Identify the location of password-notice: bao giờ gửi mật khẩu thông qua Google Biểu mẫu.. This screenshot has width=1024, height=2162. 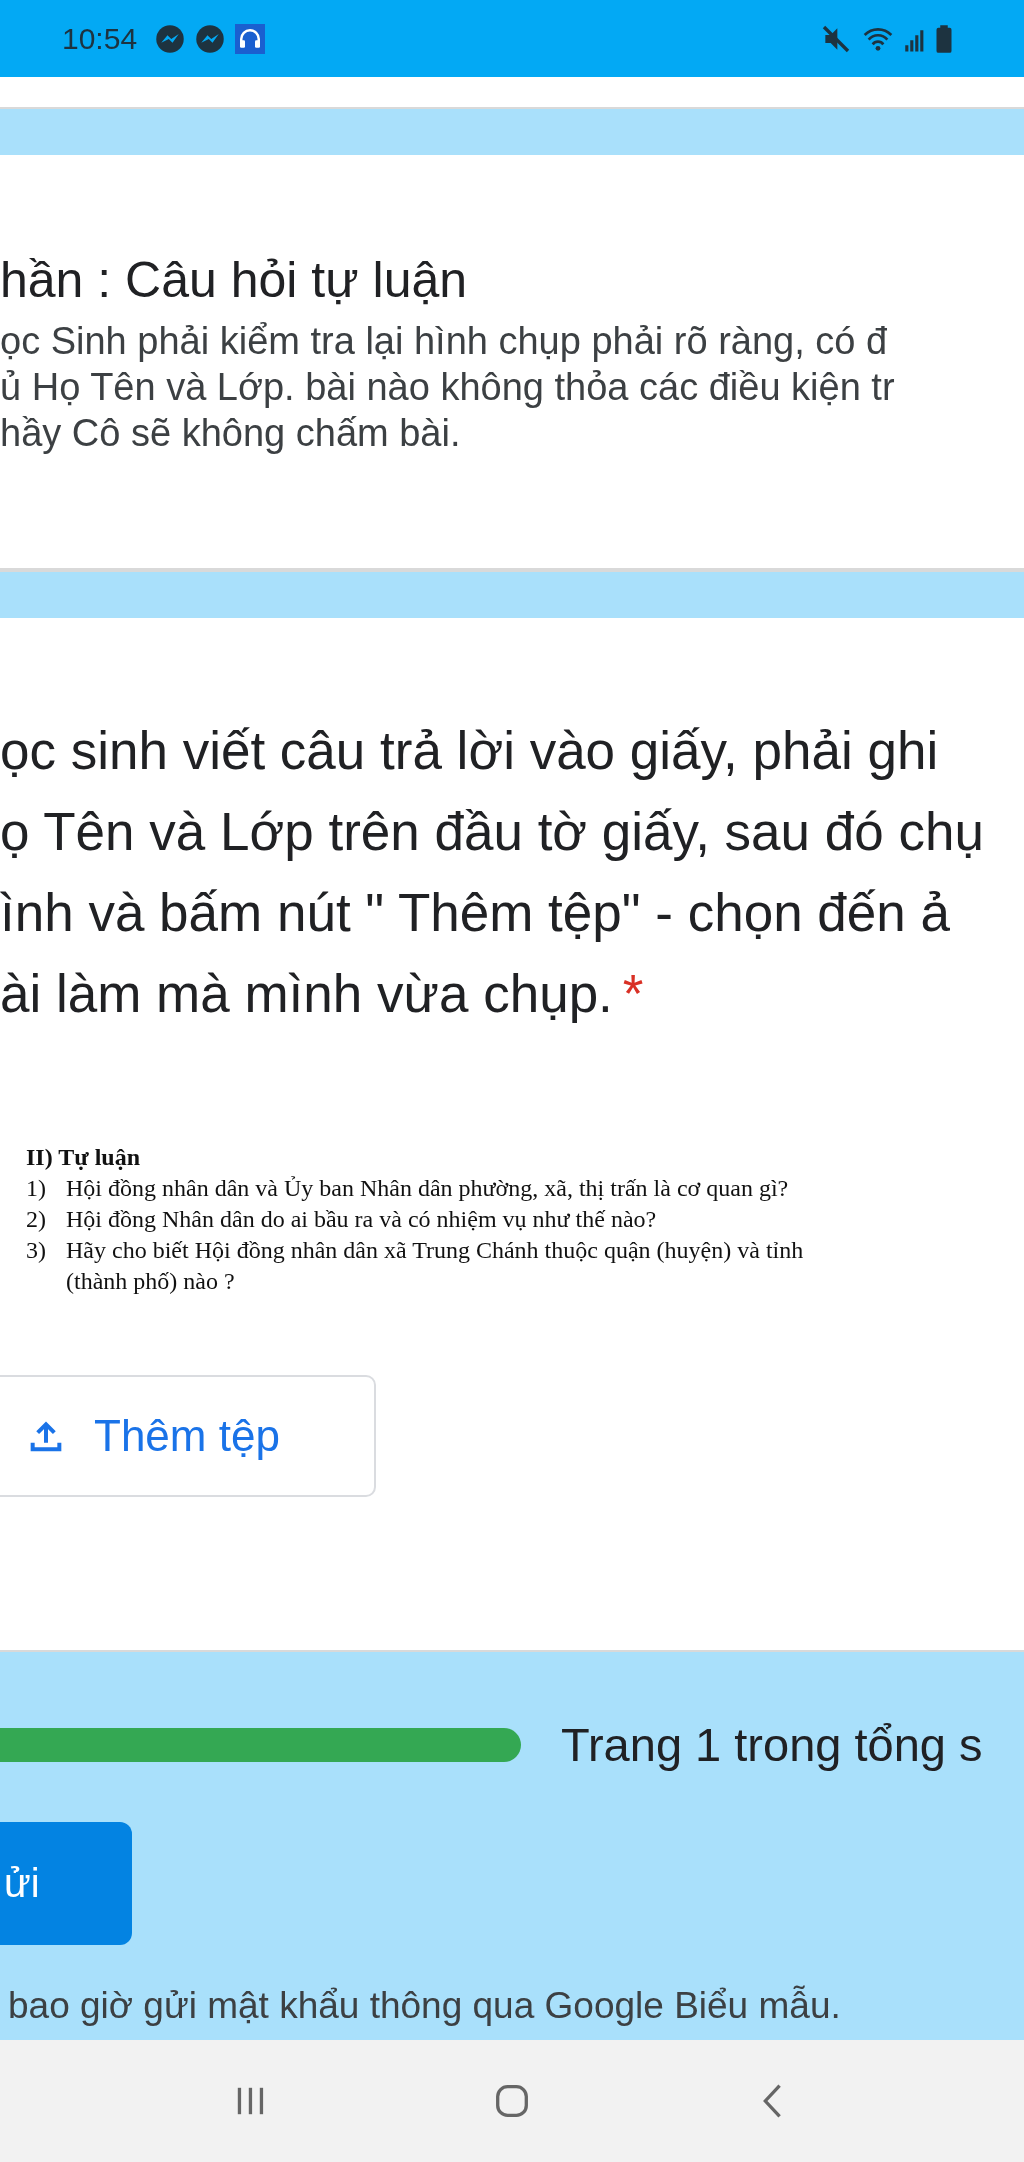
(424, 2006).